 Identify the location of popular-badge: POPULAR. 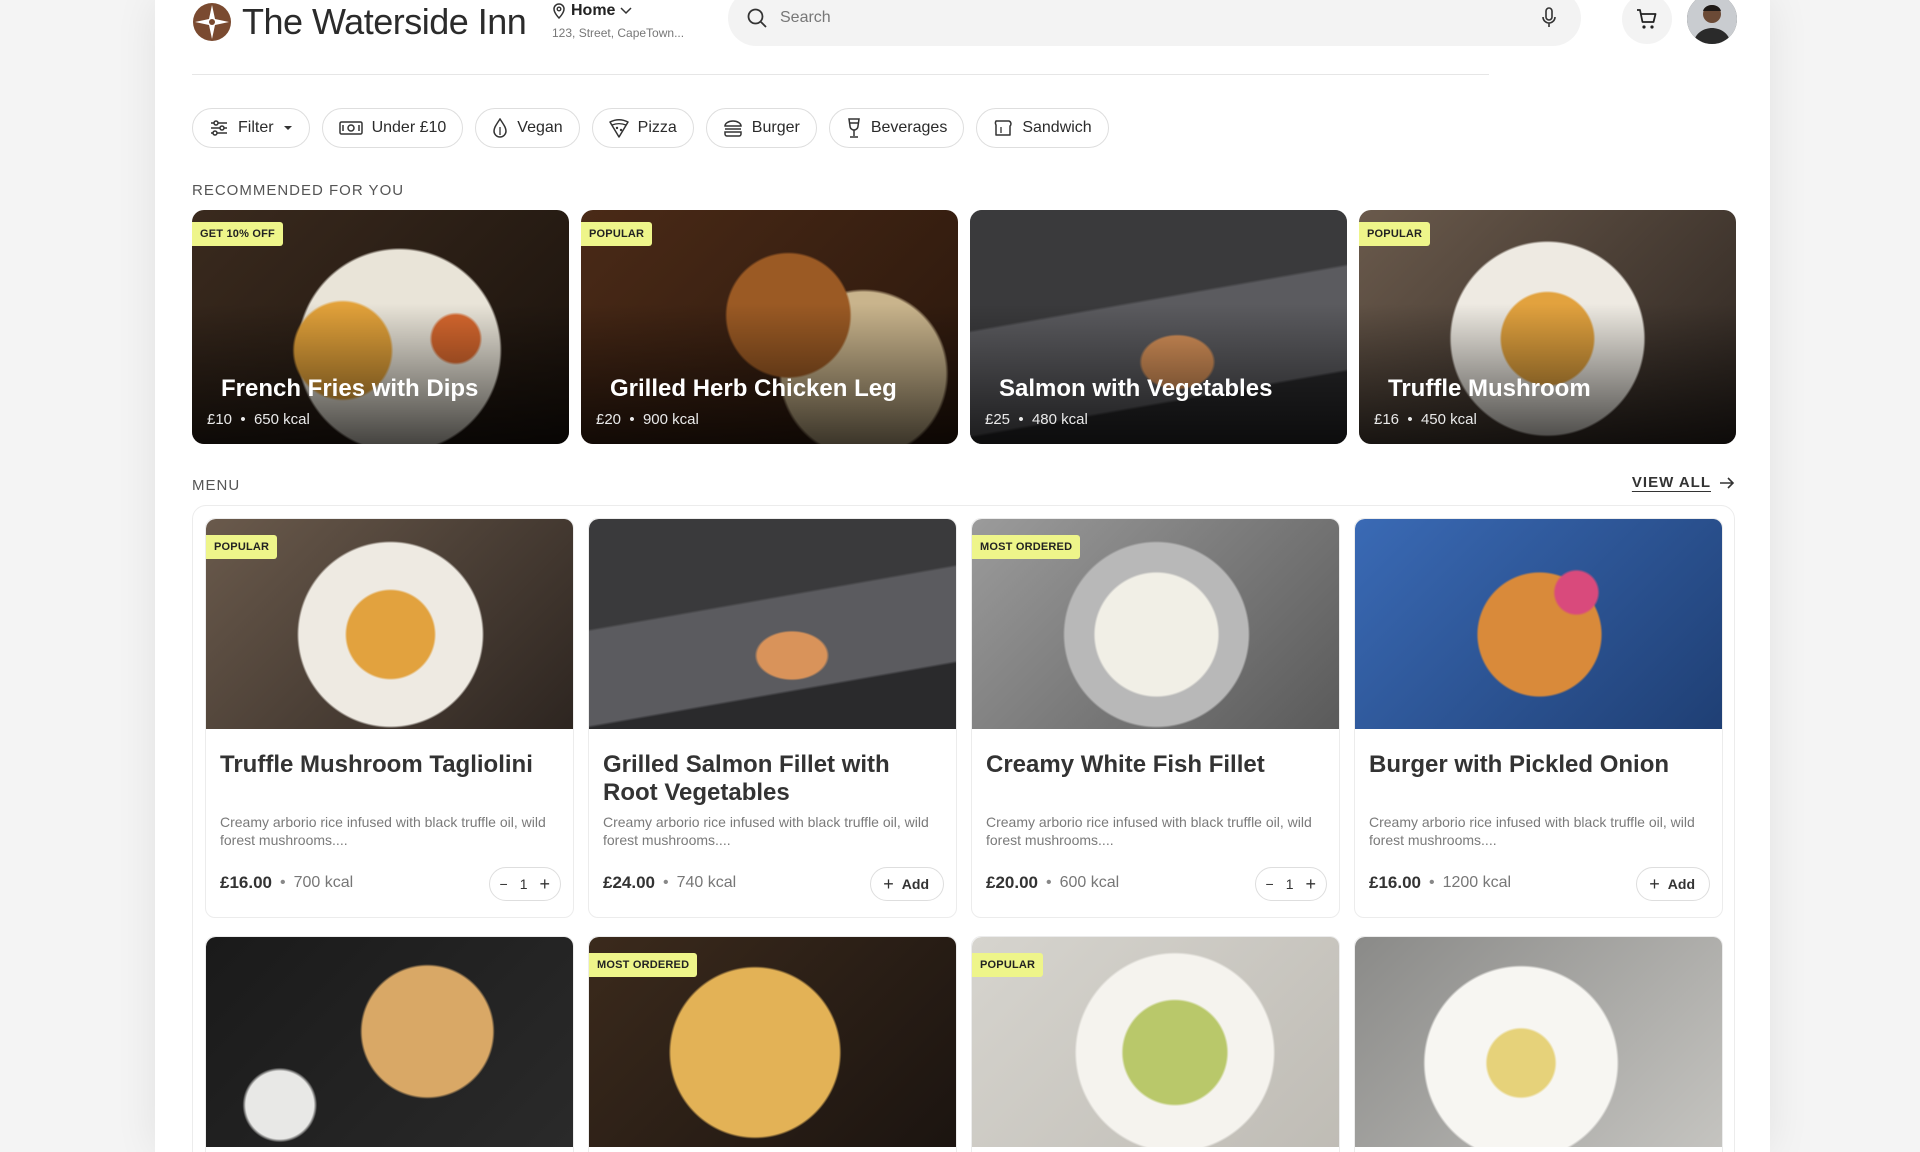
(1395, 234).